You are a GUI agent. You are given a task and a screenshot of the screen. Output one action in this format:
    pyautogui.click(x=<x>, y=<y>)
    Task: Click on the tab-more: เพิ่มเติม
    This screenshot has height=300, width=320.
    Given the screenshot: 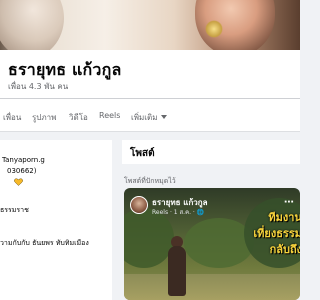 What is the action you would take?
    pyautogui.click(x=149, y=117)
    